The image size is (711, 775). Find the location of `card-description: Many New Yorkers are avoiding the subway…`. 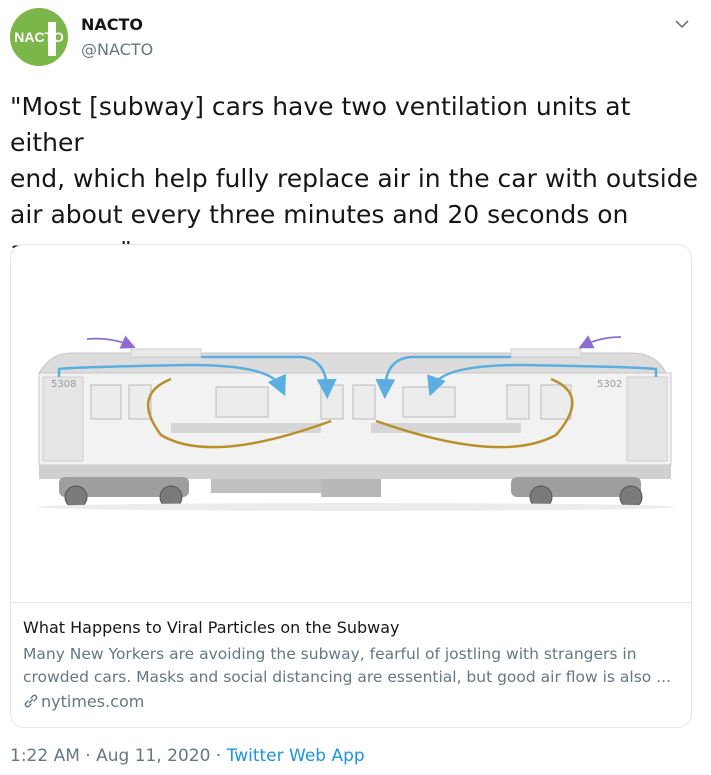

card-description: Many New Yorkers are avoiding the subway… is located at coordinates (353, 666).